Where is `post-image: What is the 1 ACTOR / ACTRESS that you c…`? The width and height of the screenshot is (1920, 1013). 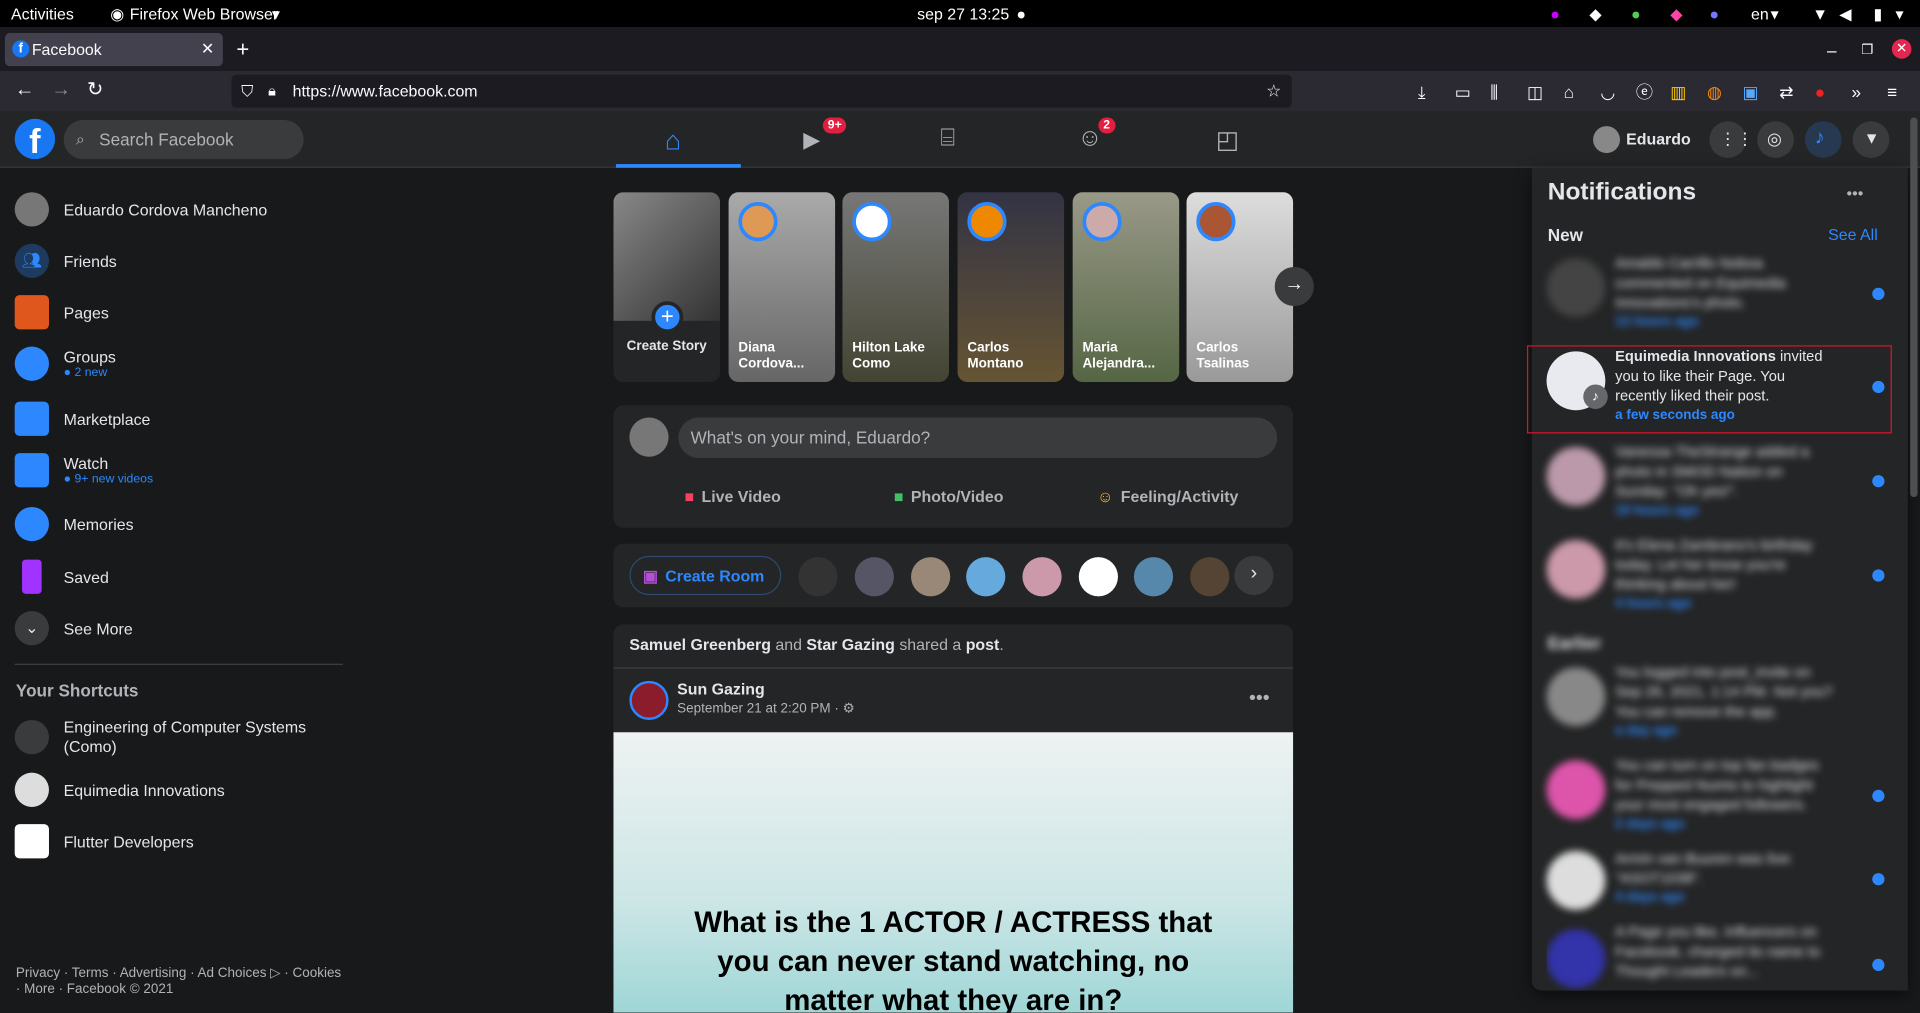 post-image: What is the 1 ACTOR / ACTRESS that you c… is located at coordinates (953, 872).